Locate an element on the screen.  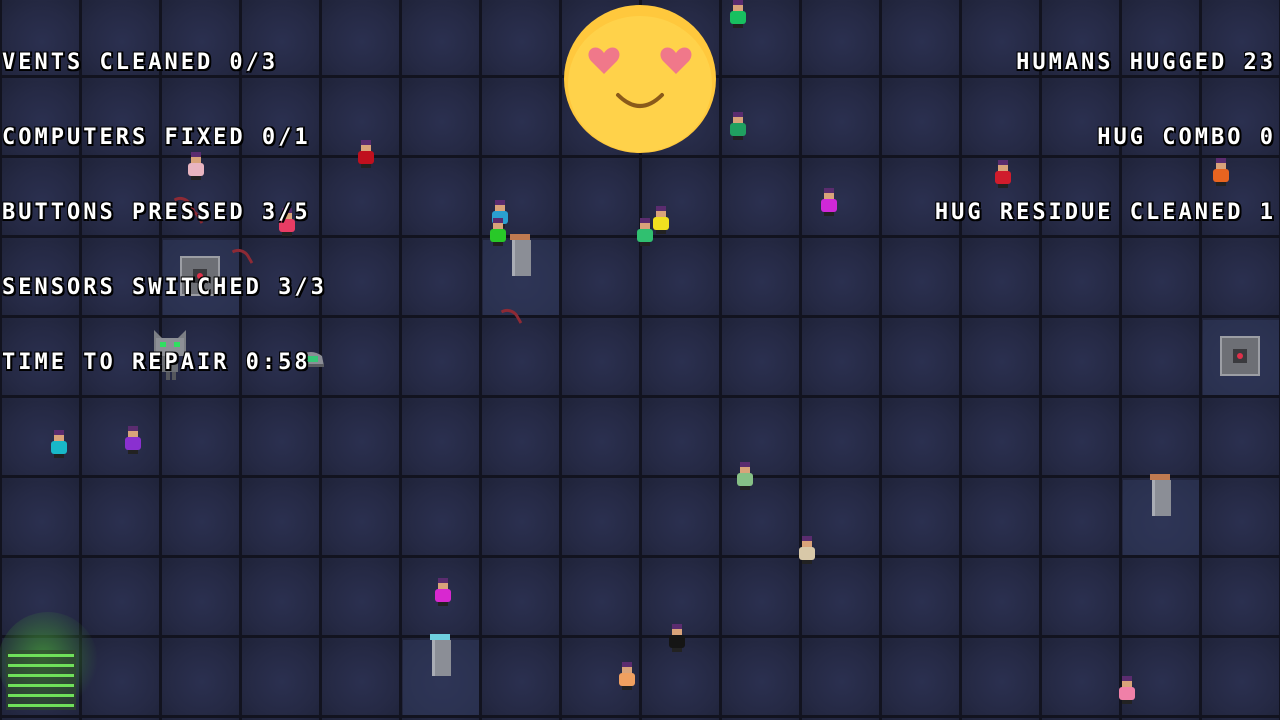
sensors-switched-counter: SENSORS SWITCHED 3/3 is located at coordinates (164, 287).